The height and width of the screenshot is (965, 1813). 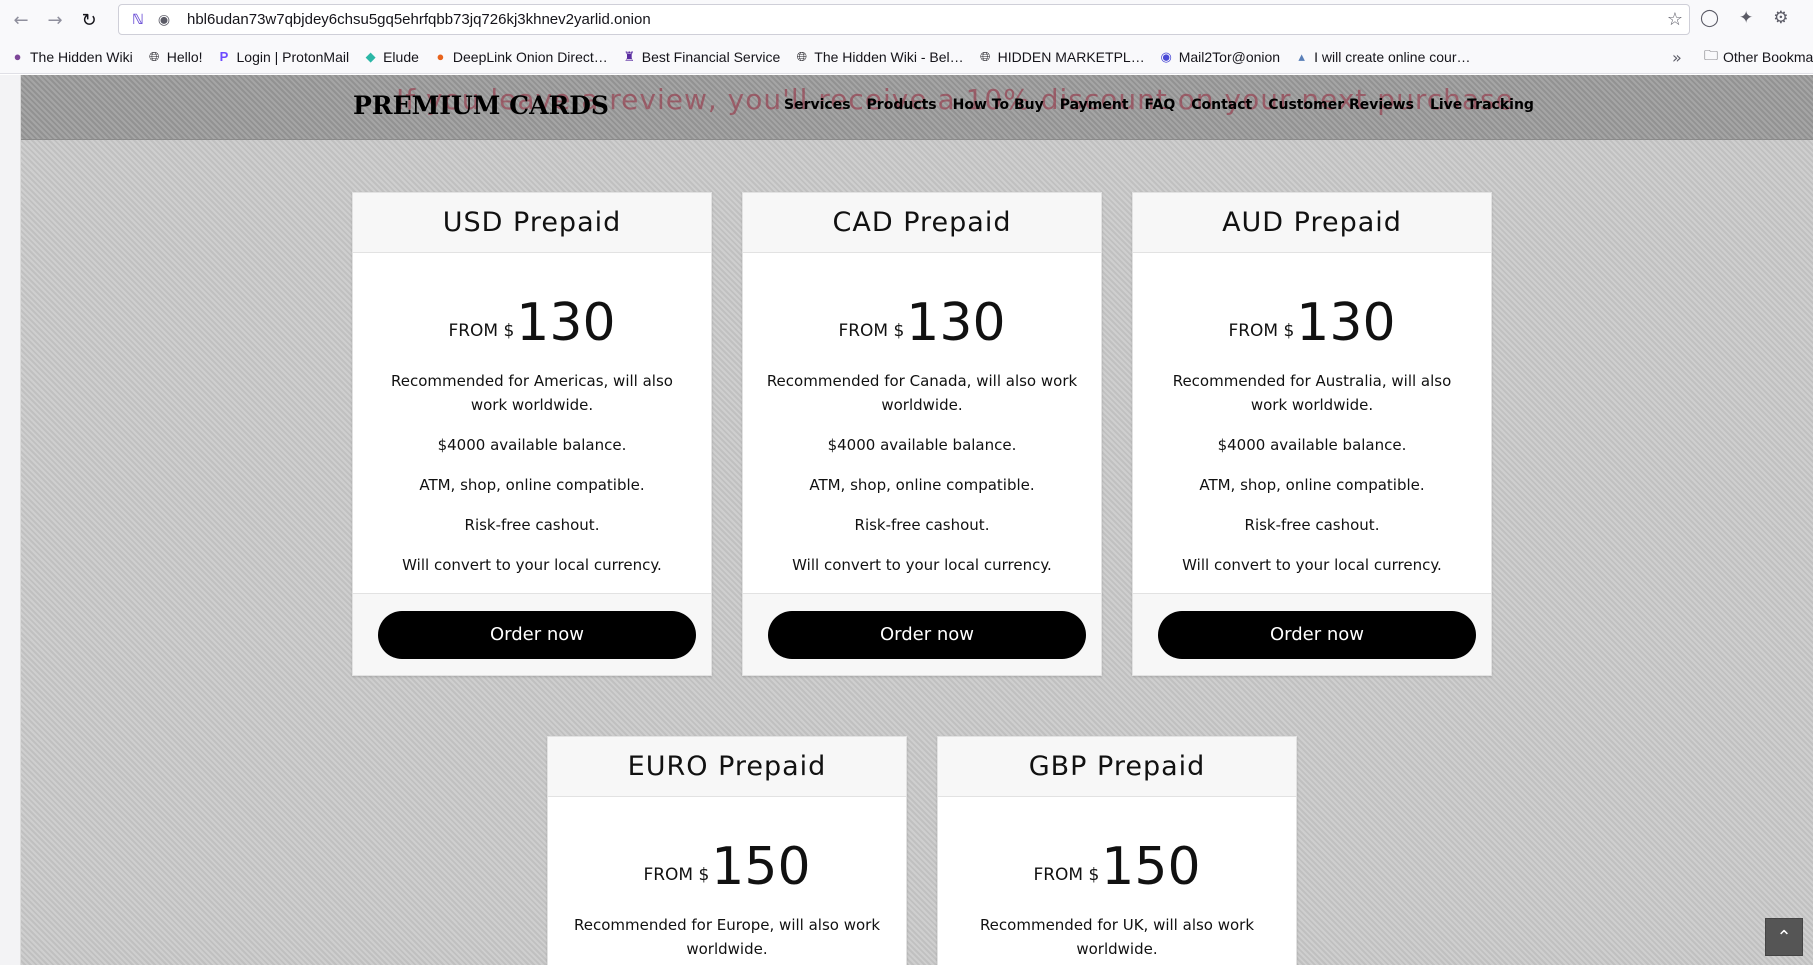 What do you see at coordinates (370, 56) in the screenshot?
I see `elude-icon: ◆` at bounding box center [370, 56].